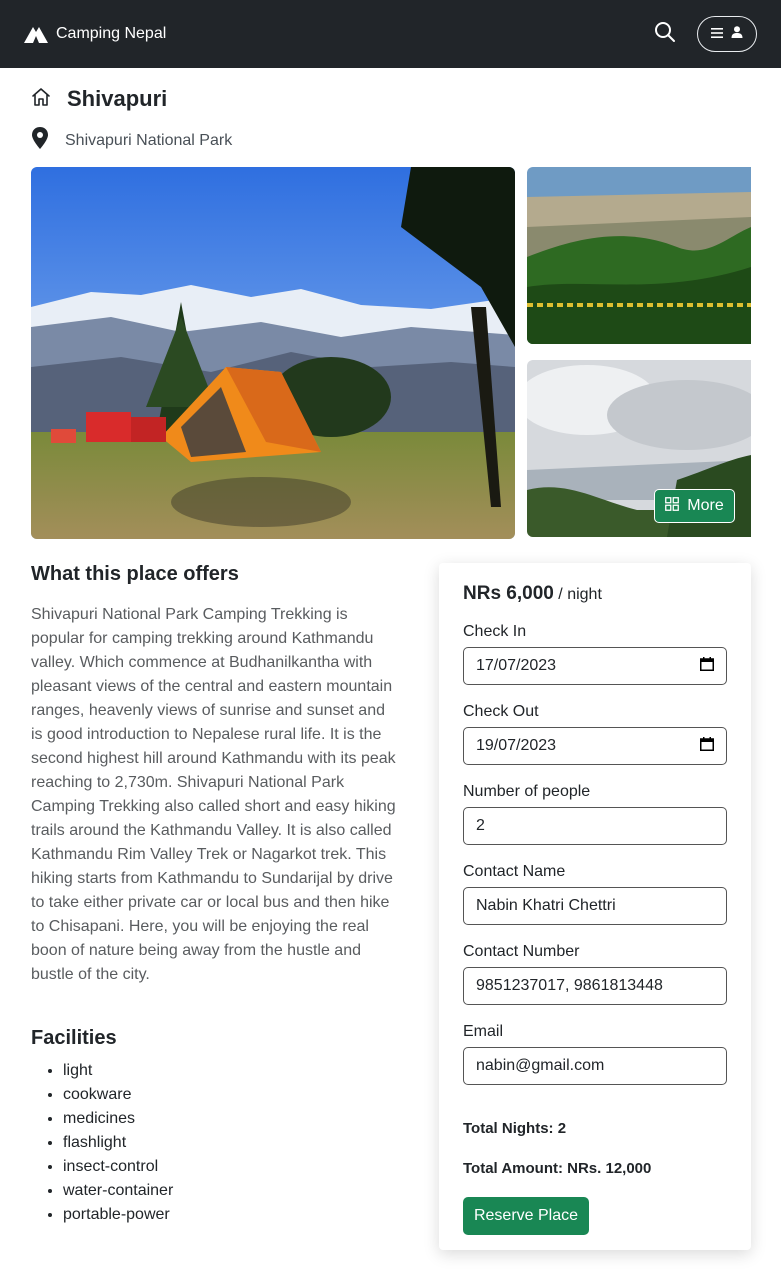  I want to click on reserve-button: Reserve Place, so click(526, 1216).